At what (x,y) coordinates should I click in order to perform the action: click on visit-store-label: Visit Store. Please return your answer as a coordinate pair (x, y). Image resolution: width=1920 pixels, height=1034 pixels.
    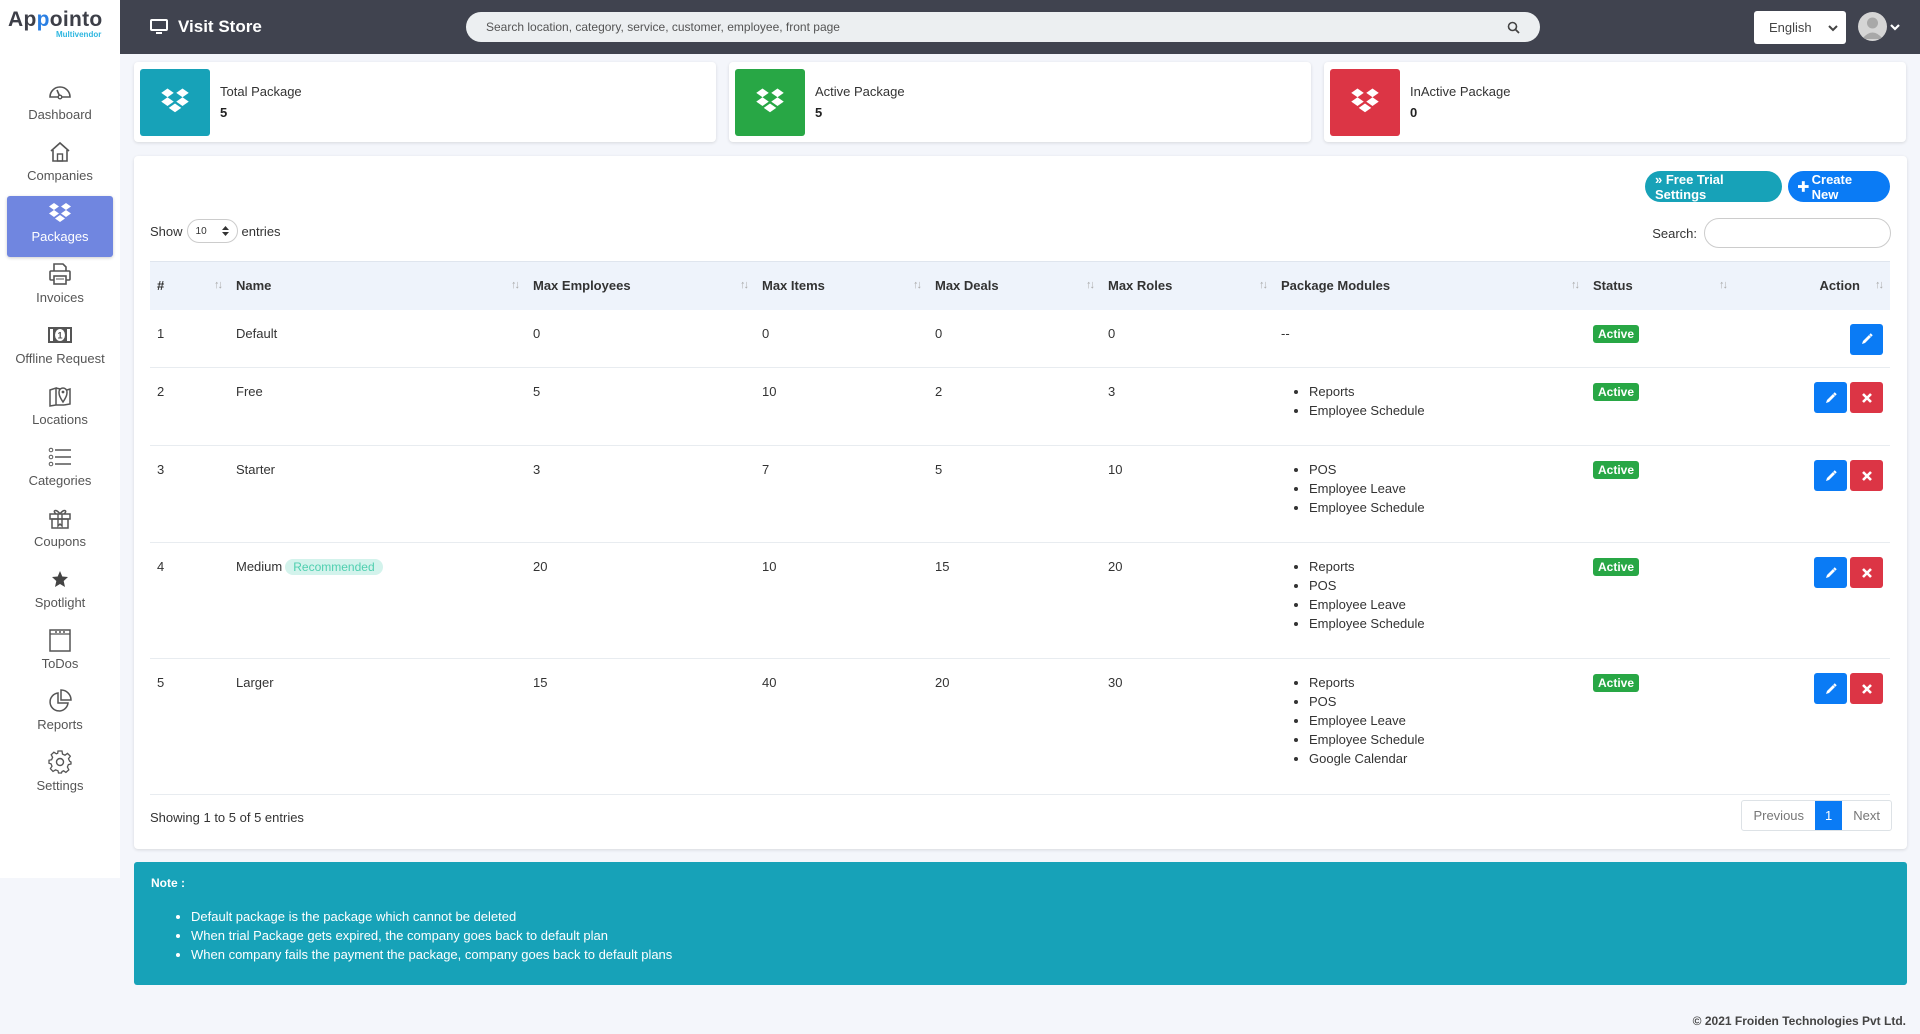
    Looking at the image, I should click on (220, 26).